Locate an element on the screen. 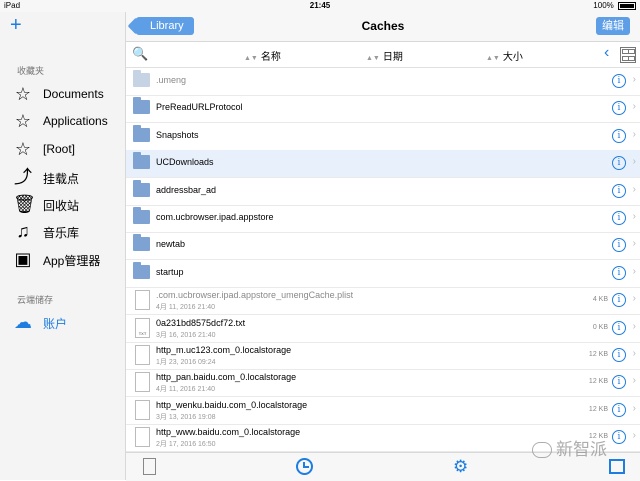  gear-icon: ⚙ is located at coordinates (460, 467).